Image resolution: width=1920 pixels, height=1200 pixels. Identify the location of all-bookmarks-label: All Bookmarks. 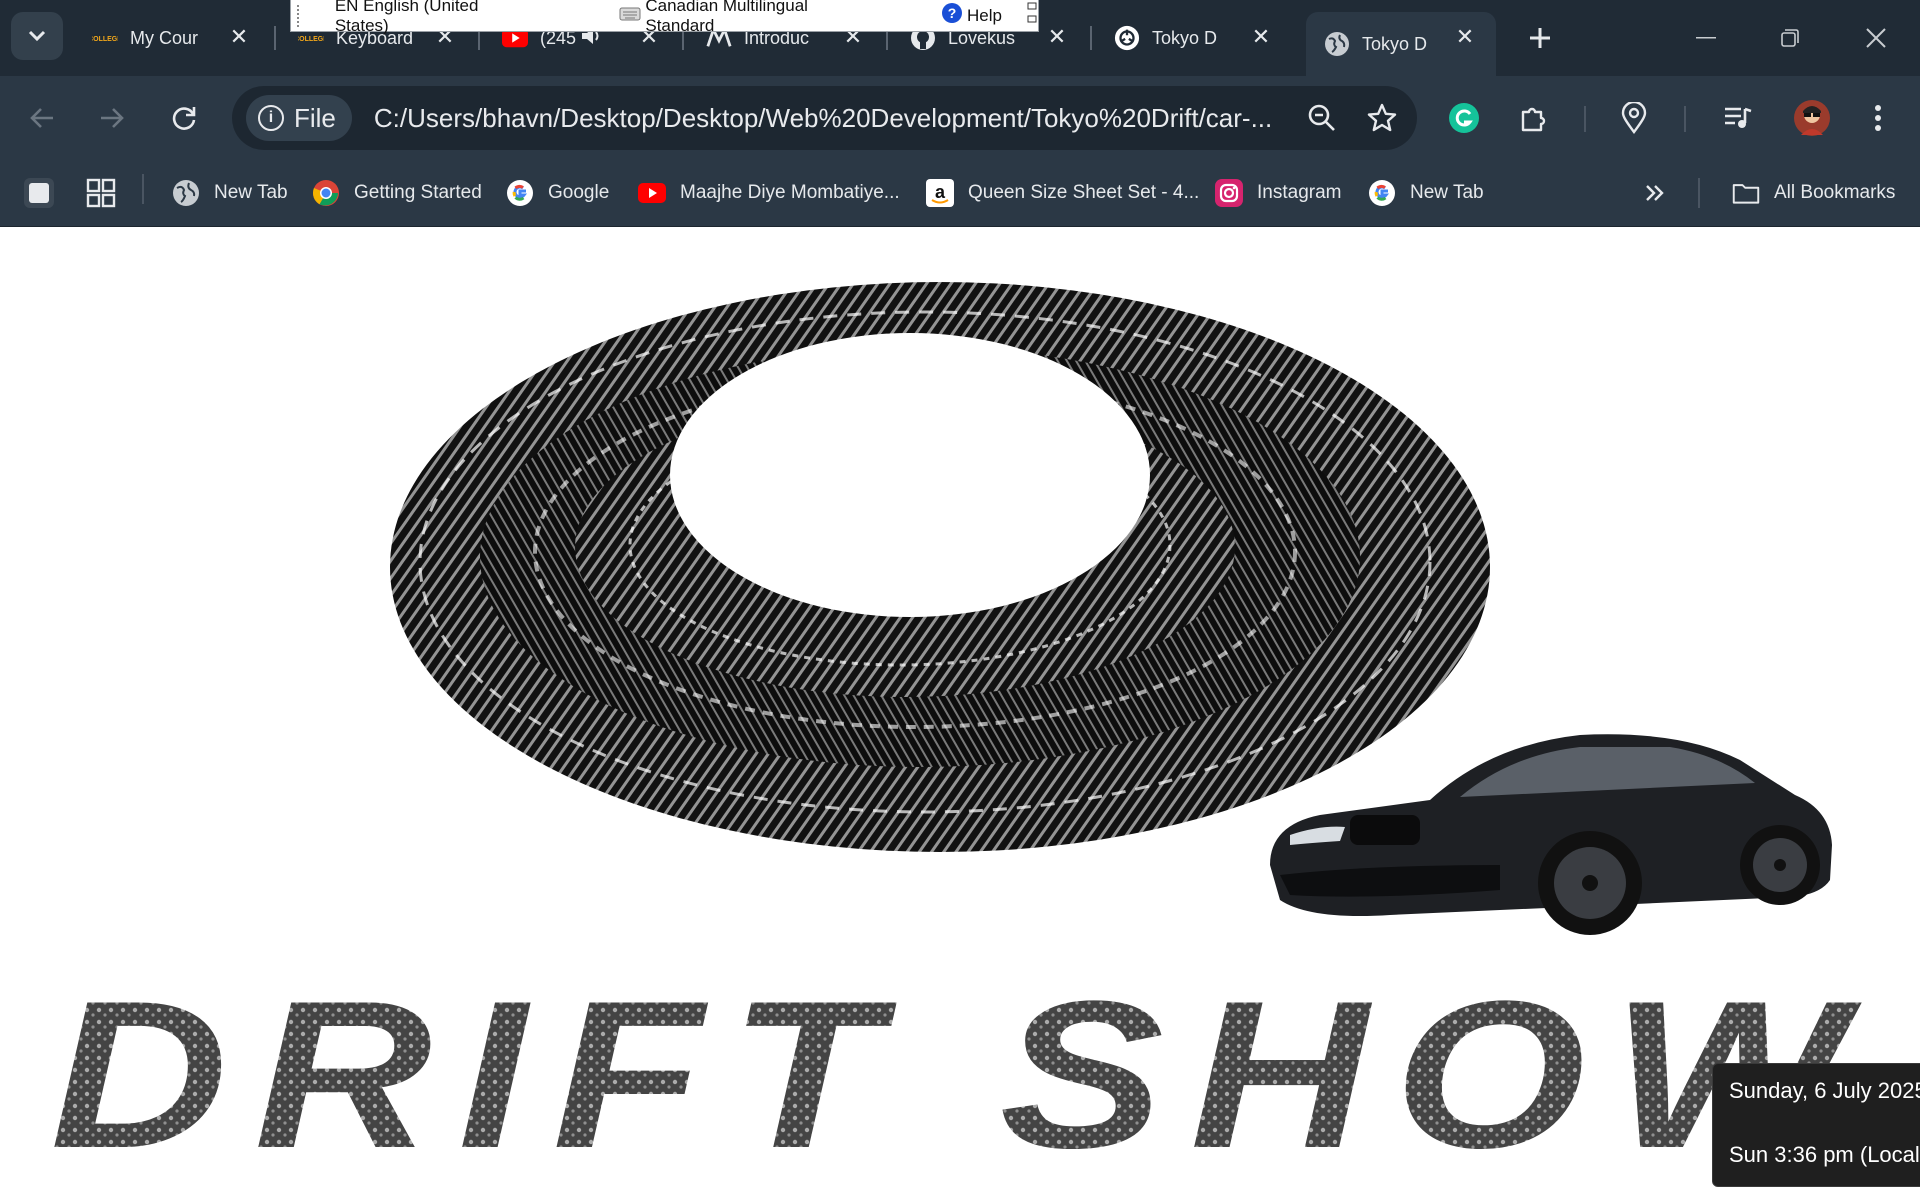
(1835, 192).